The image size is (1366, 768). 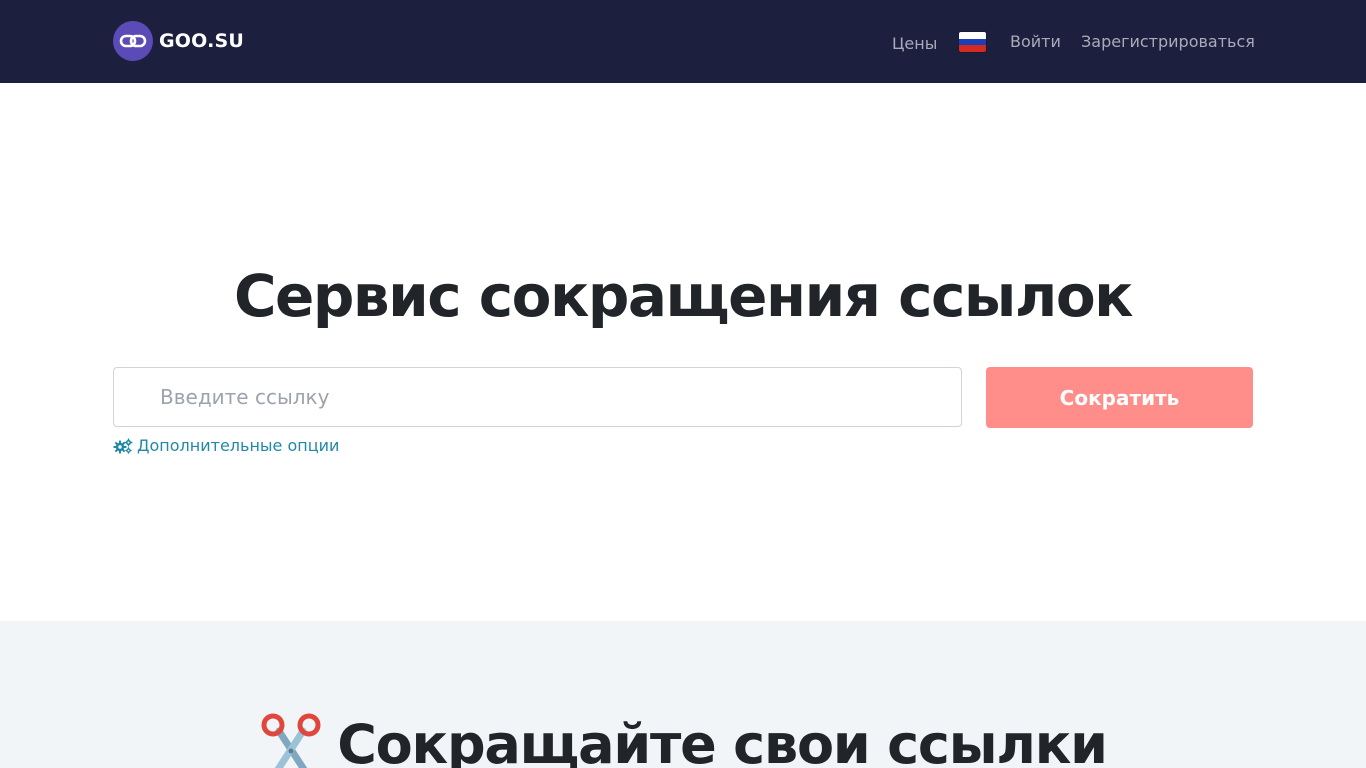 What do you see at coordinates (291, 740) in the screenshot?
I see `scissors-icon` at bounding box center [291, 740].